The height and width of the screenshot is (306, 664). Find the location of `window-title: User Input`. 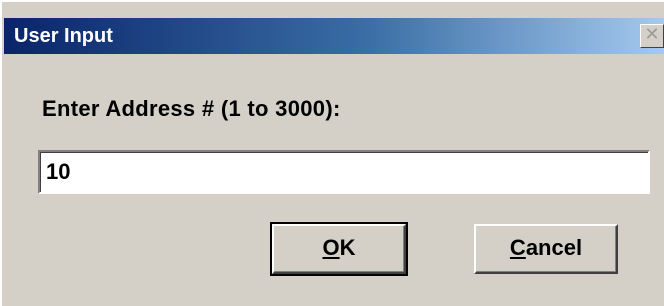

window-title: User Input is located at coordinates (63, 36).